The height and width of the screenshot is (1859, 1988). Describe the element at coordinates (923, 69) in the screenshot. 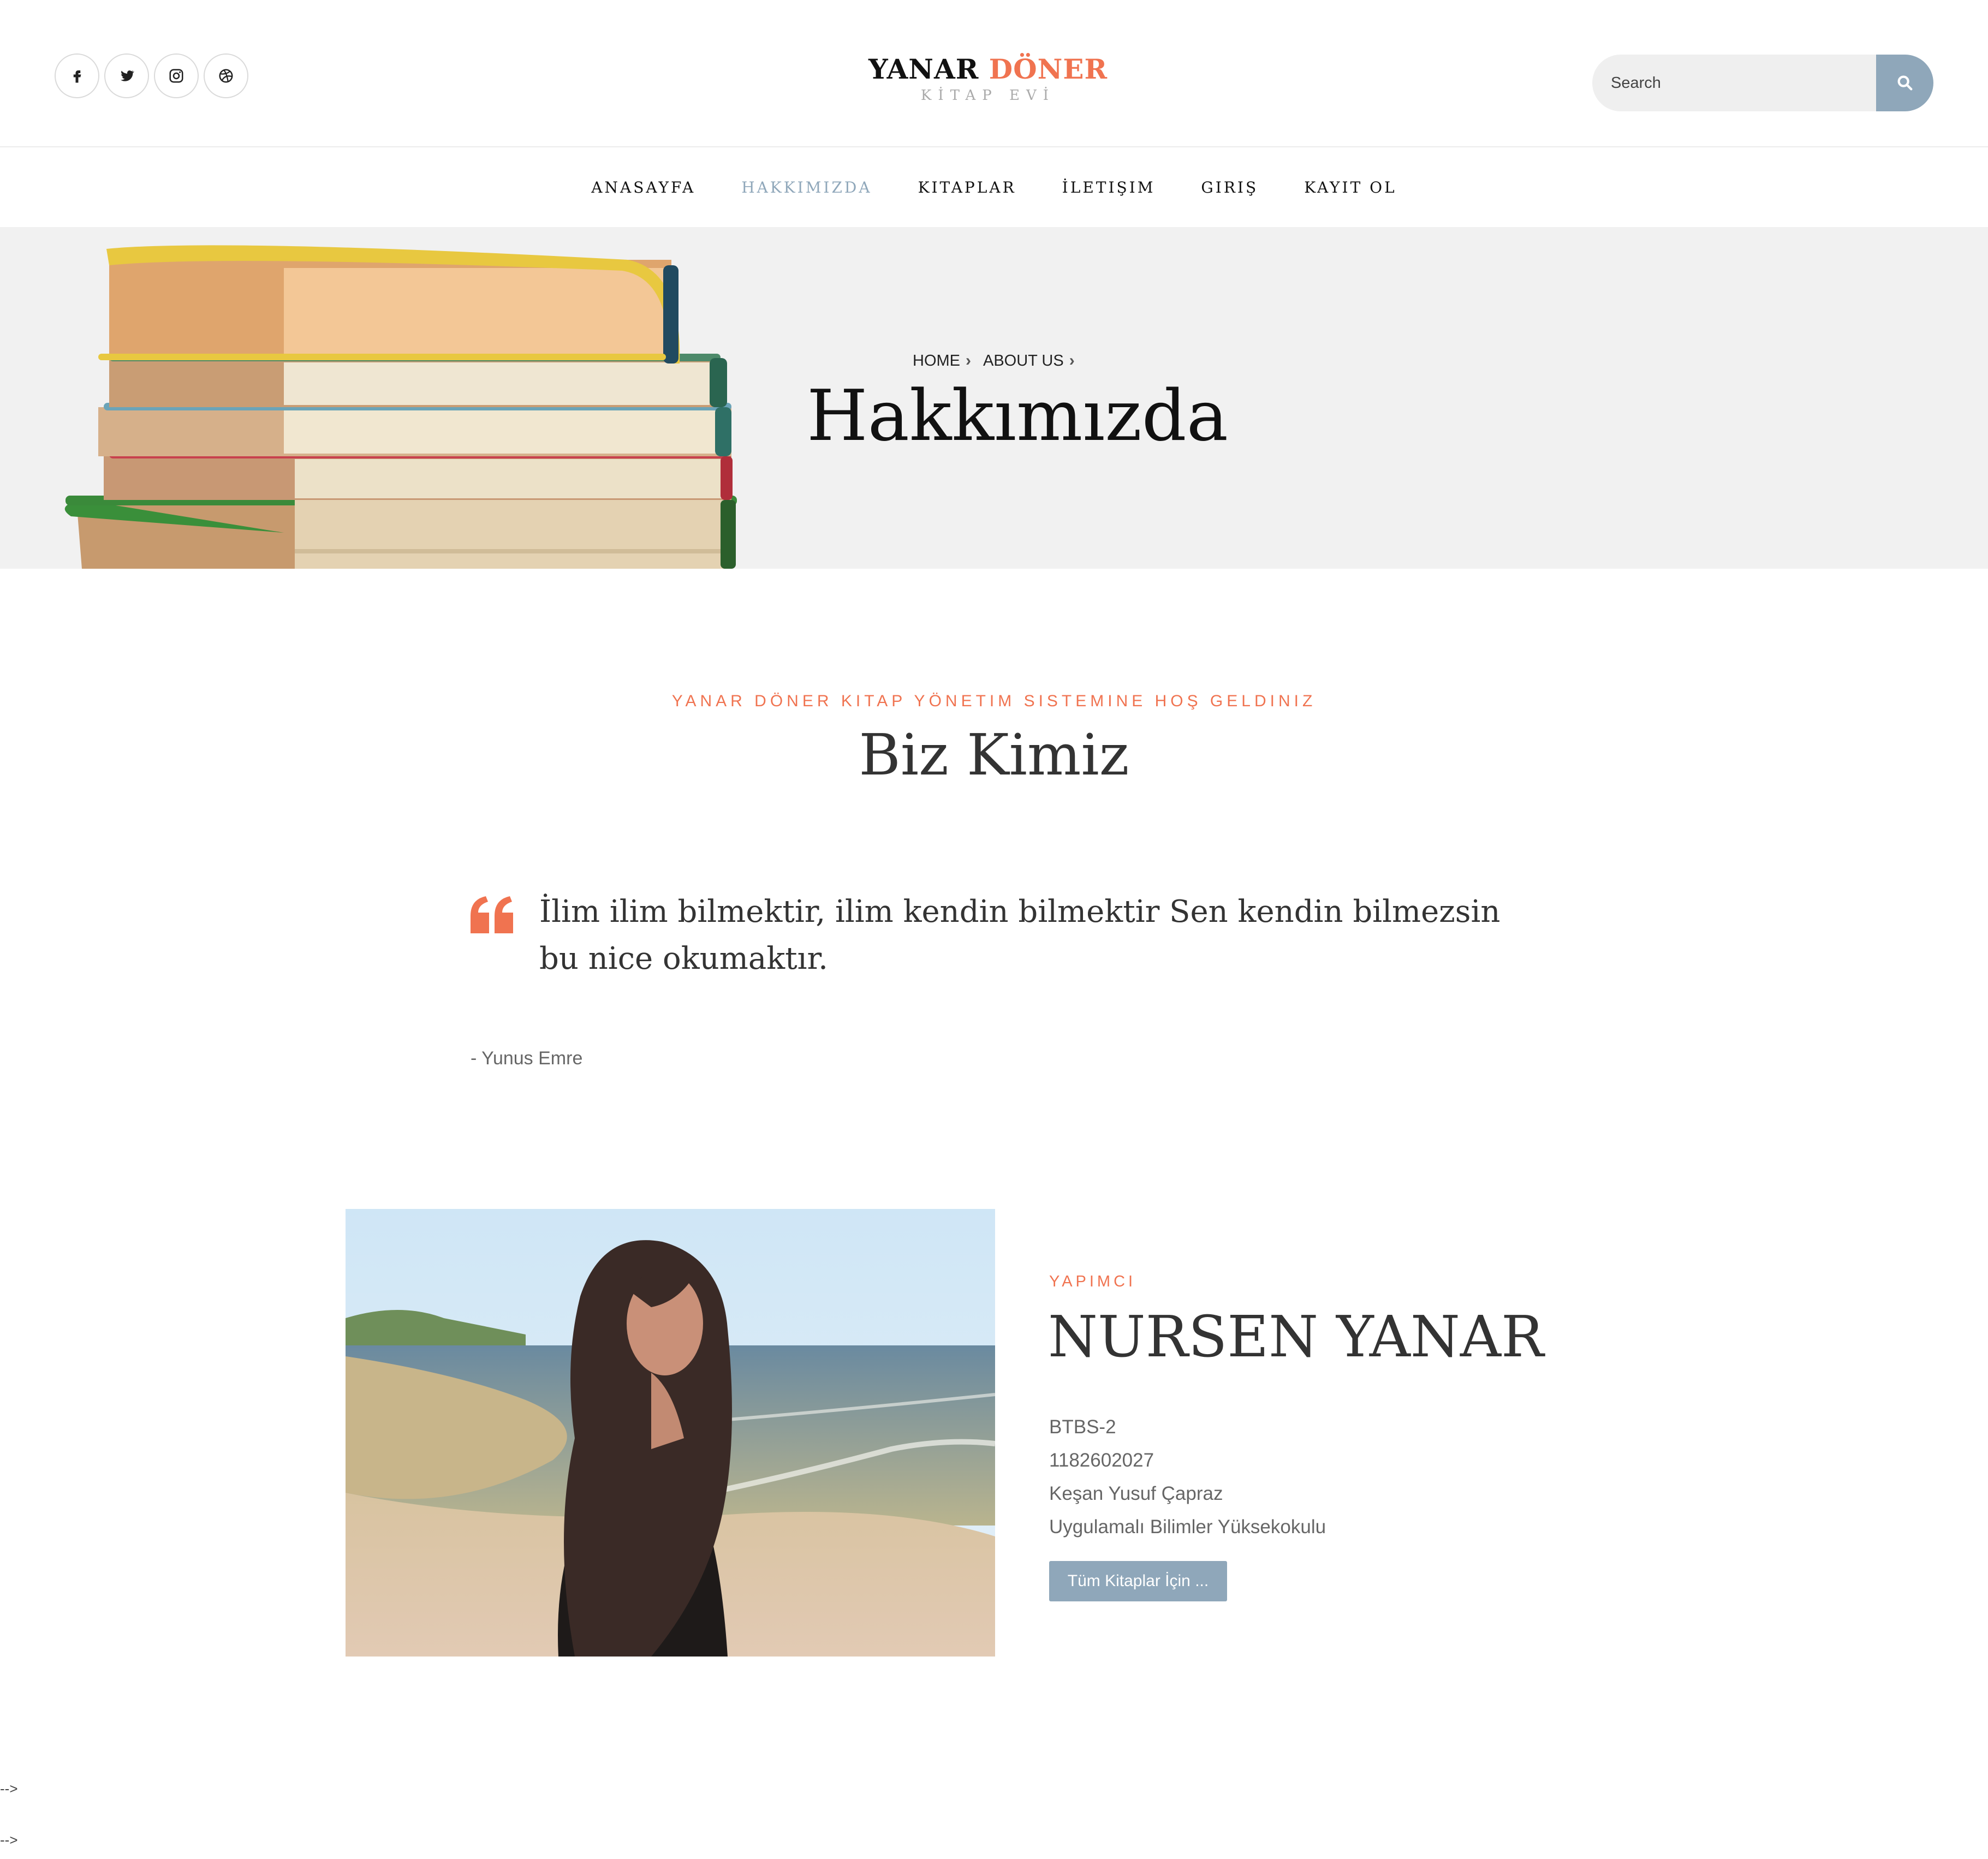

I see `logo-title-dark: YANAR` at that location.